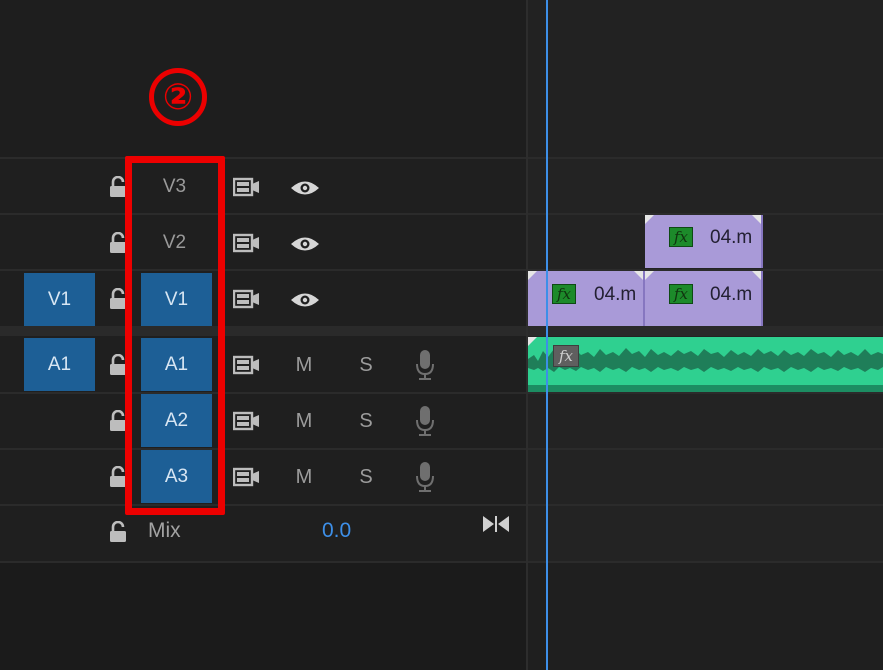  I want to click on mute-button-a3: M, so click(304, 477).